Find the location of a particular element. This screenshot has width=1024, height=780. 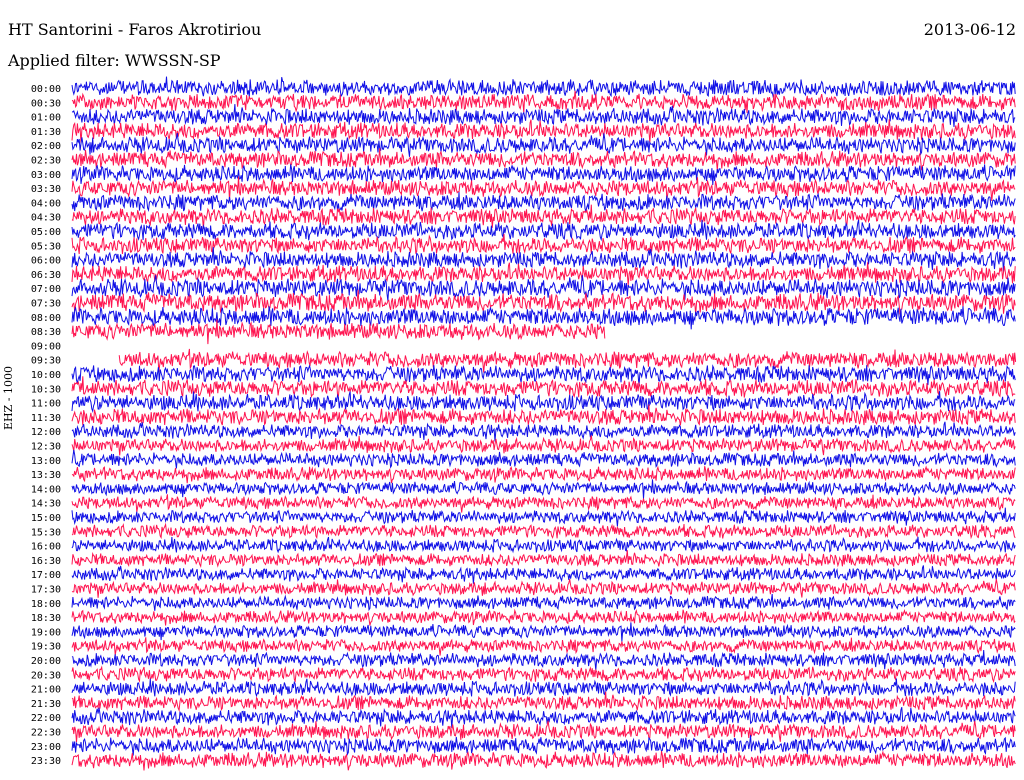

time-tick-label: 19:00 is located at coordinates (46, 632).